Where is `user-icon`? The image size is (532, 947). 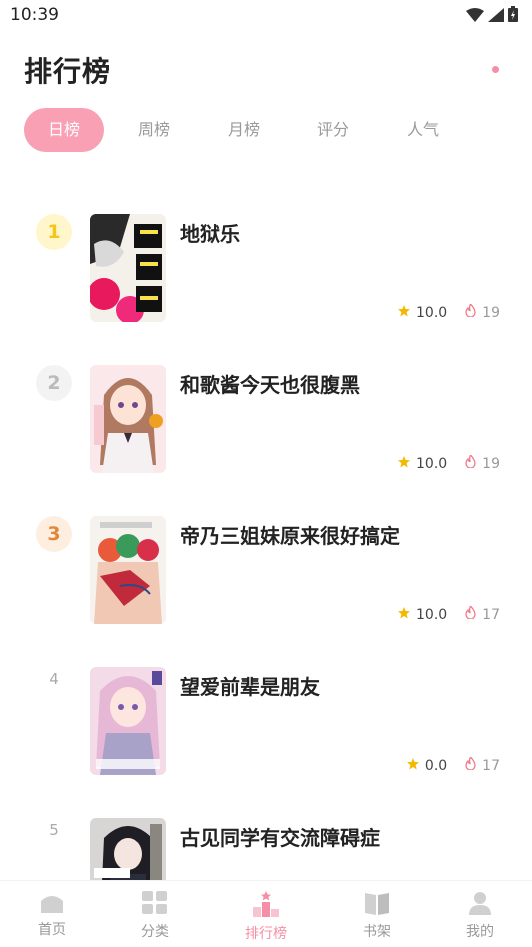 user-icon is located at coordinates (480, 905).